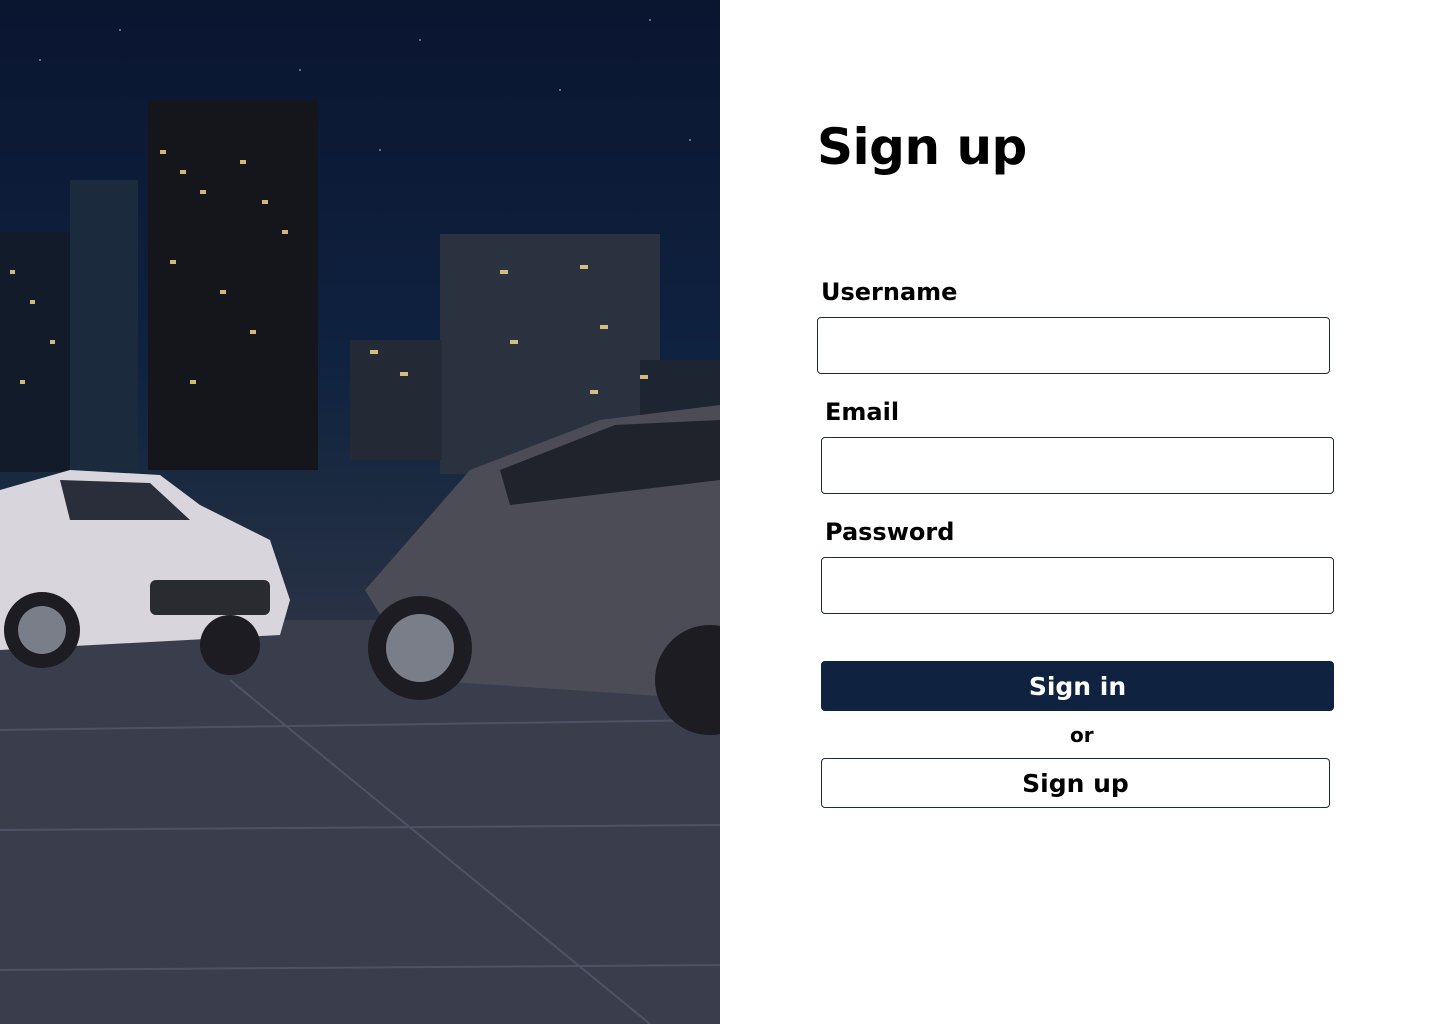 This screenshot has width=1440, height=1024. I want to click on or-divider-text: or, so click(1082, 735).